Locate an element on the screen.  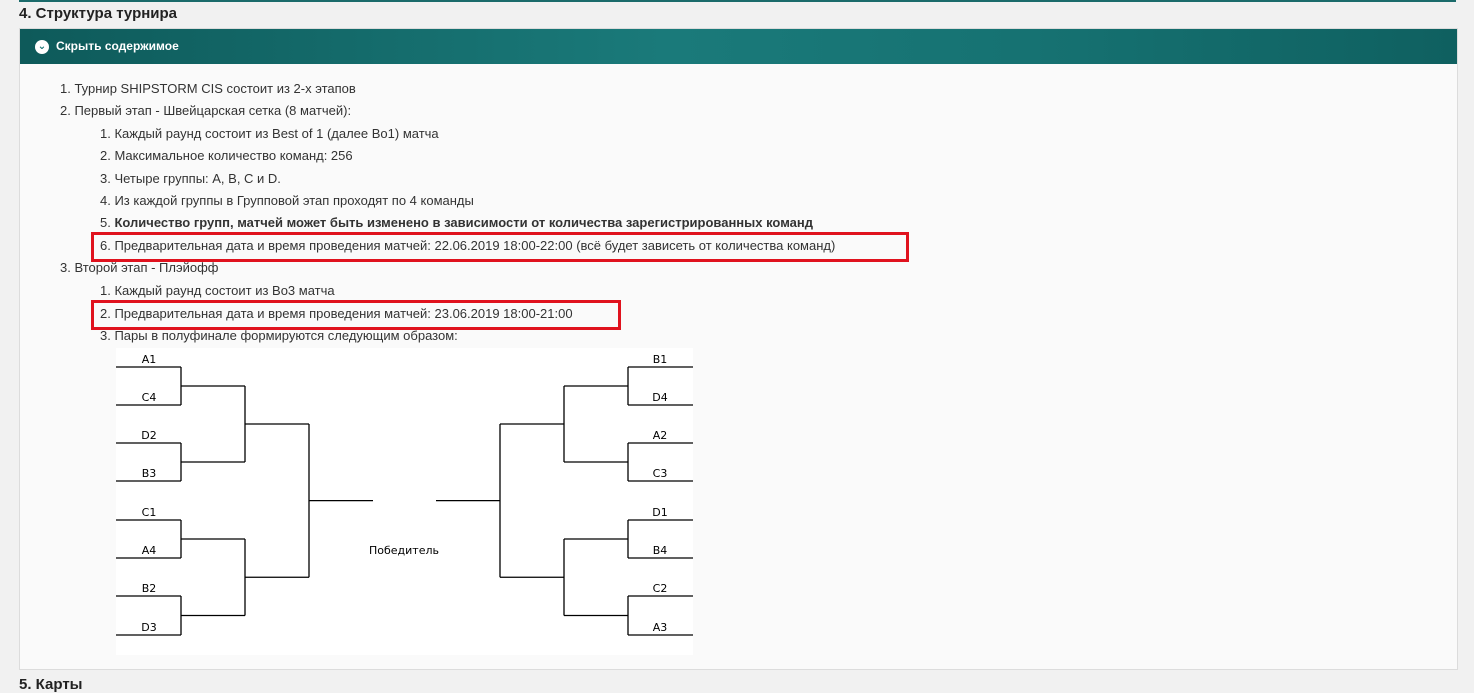
team-label-right: B4 is located at coordinates (660, 550).